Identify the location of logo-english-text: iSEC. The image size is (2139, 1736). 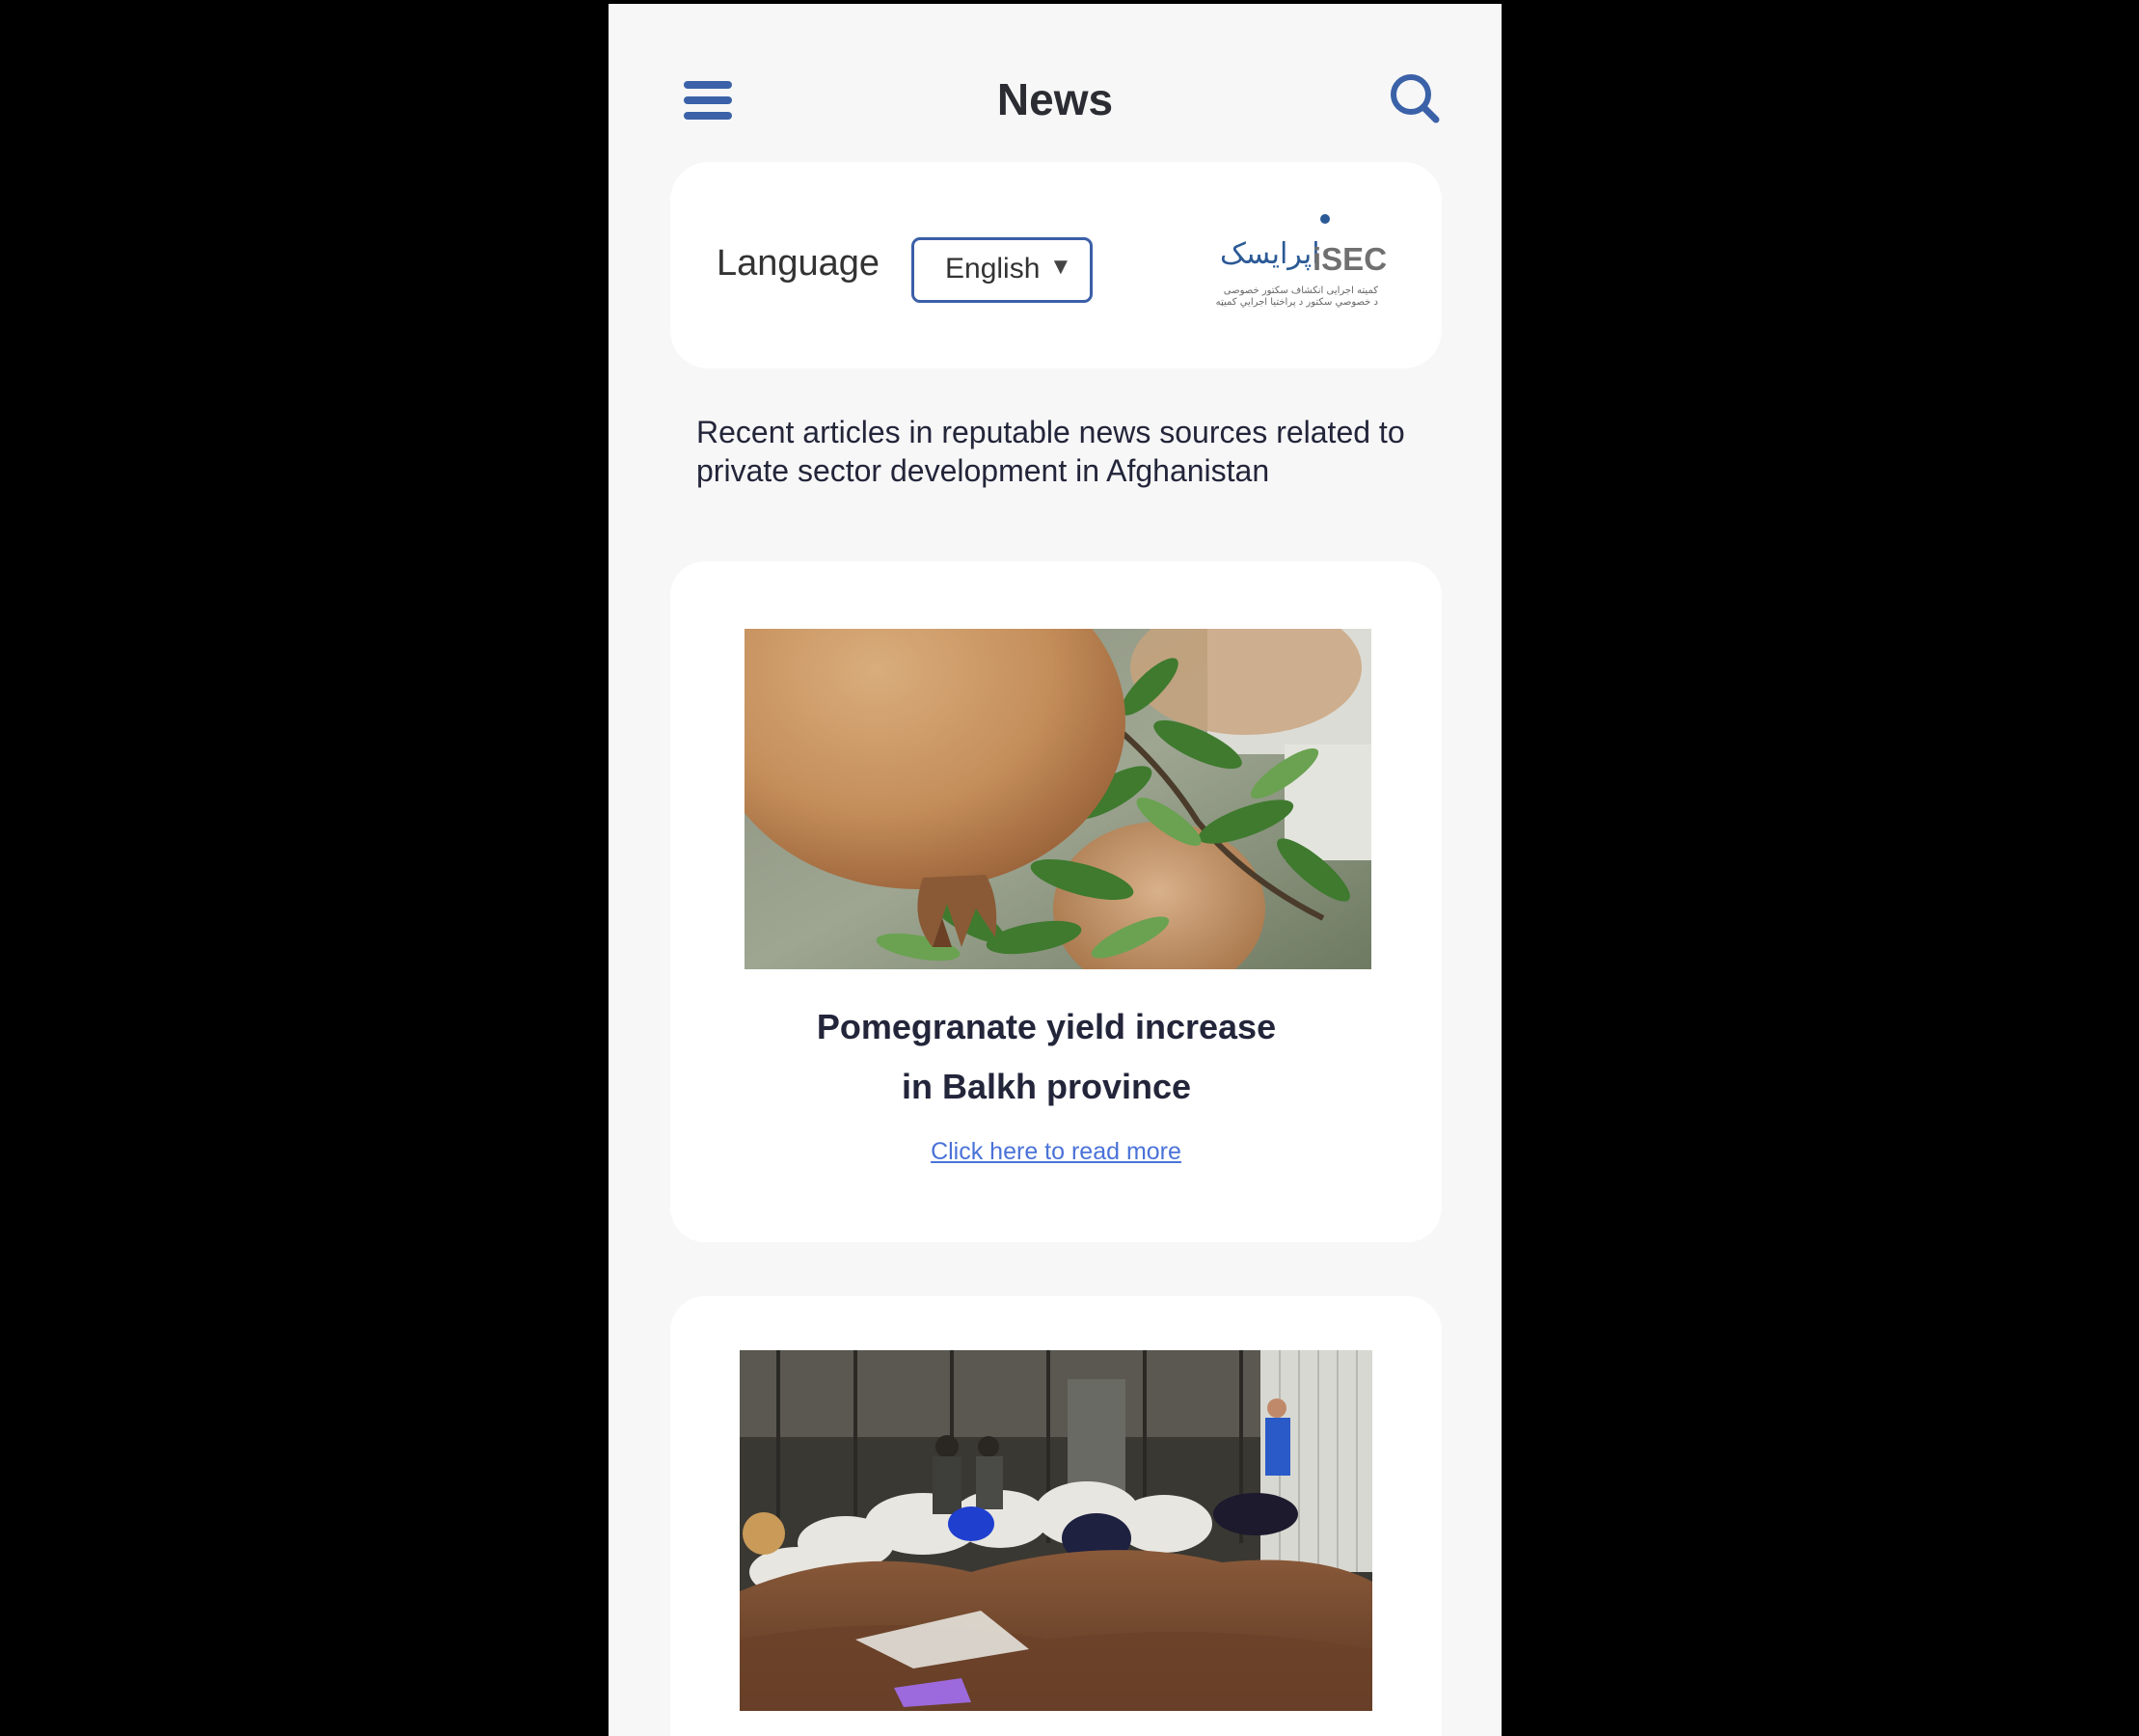
(1350, 259).